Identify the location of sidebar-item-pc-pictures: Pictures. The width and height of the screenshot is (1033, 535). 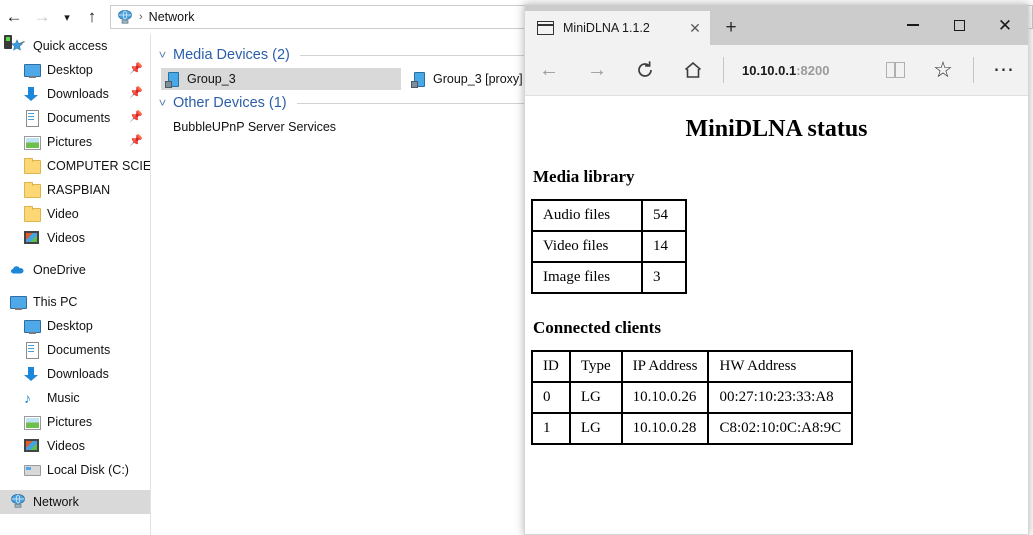
(75, 422).